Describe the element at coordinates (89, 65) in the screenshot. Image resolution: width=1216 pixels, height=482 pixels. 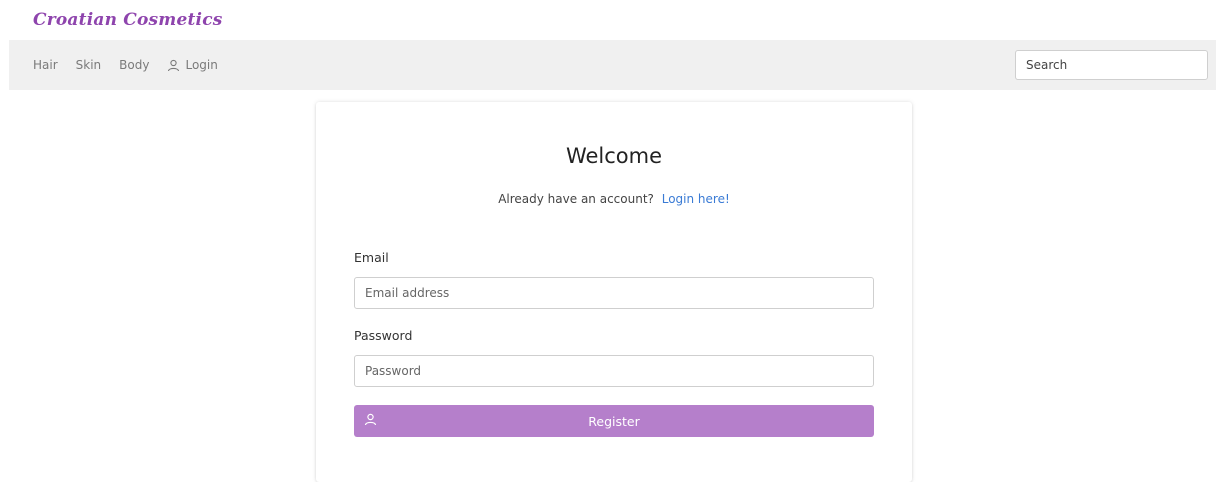
I see `nav-link-skin: Skin` at that location.